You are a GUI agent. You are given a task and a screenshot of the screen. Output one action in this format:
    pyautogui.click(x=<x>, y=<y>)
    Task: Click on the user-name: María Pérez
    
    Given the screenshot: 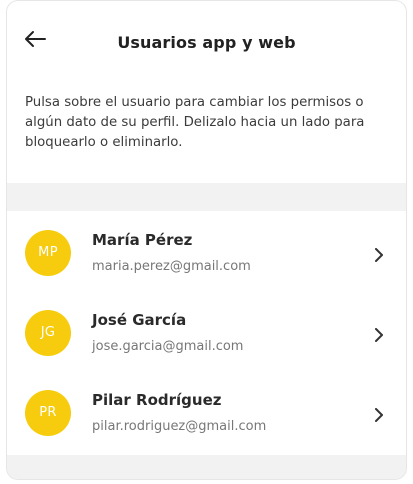 What is the action you would take?
    pyautogui.click(x=142, y=240)
    